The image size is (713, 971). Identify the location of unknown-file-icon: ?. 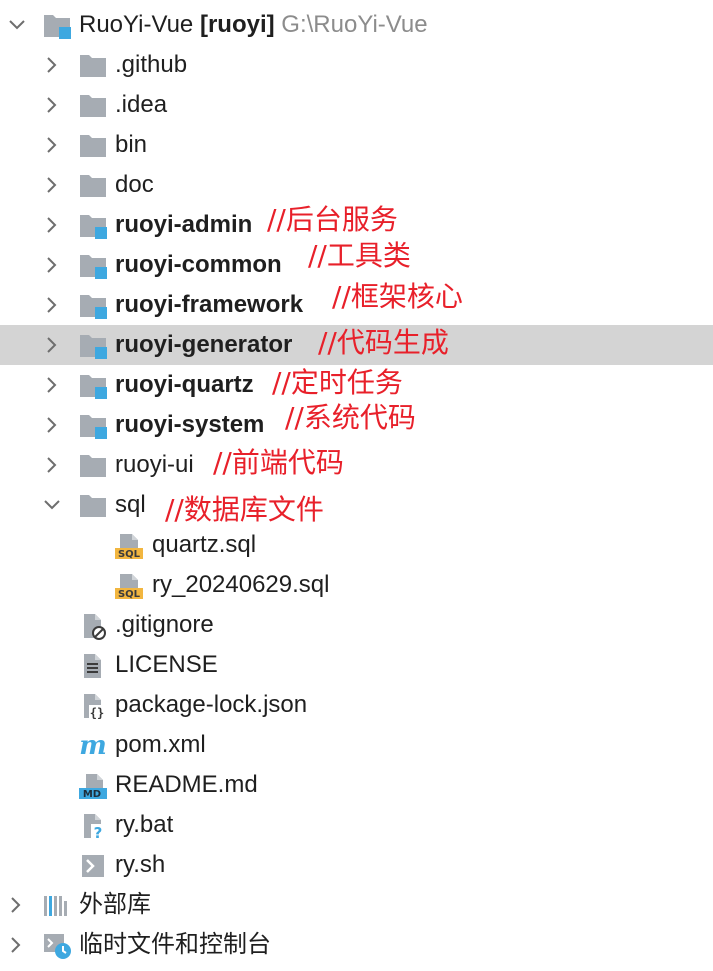
(94, 827).